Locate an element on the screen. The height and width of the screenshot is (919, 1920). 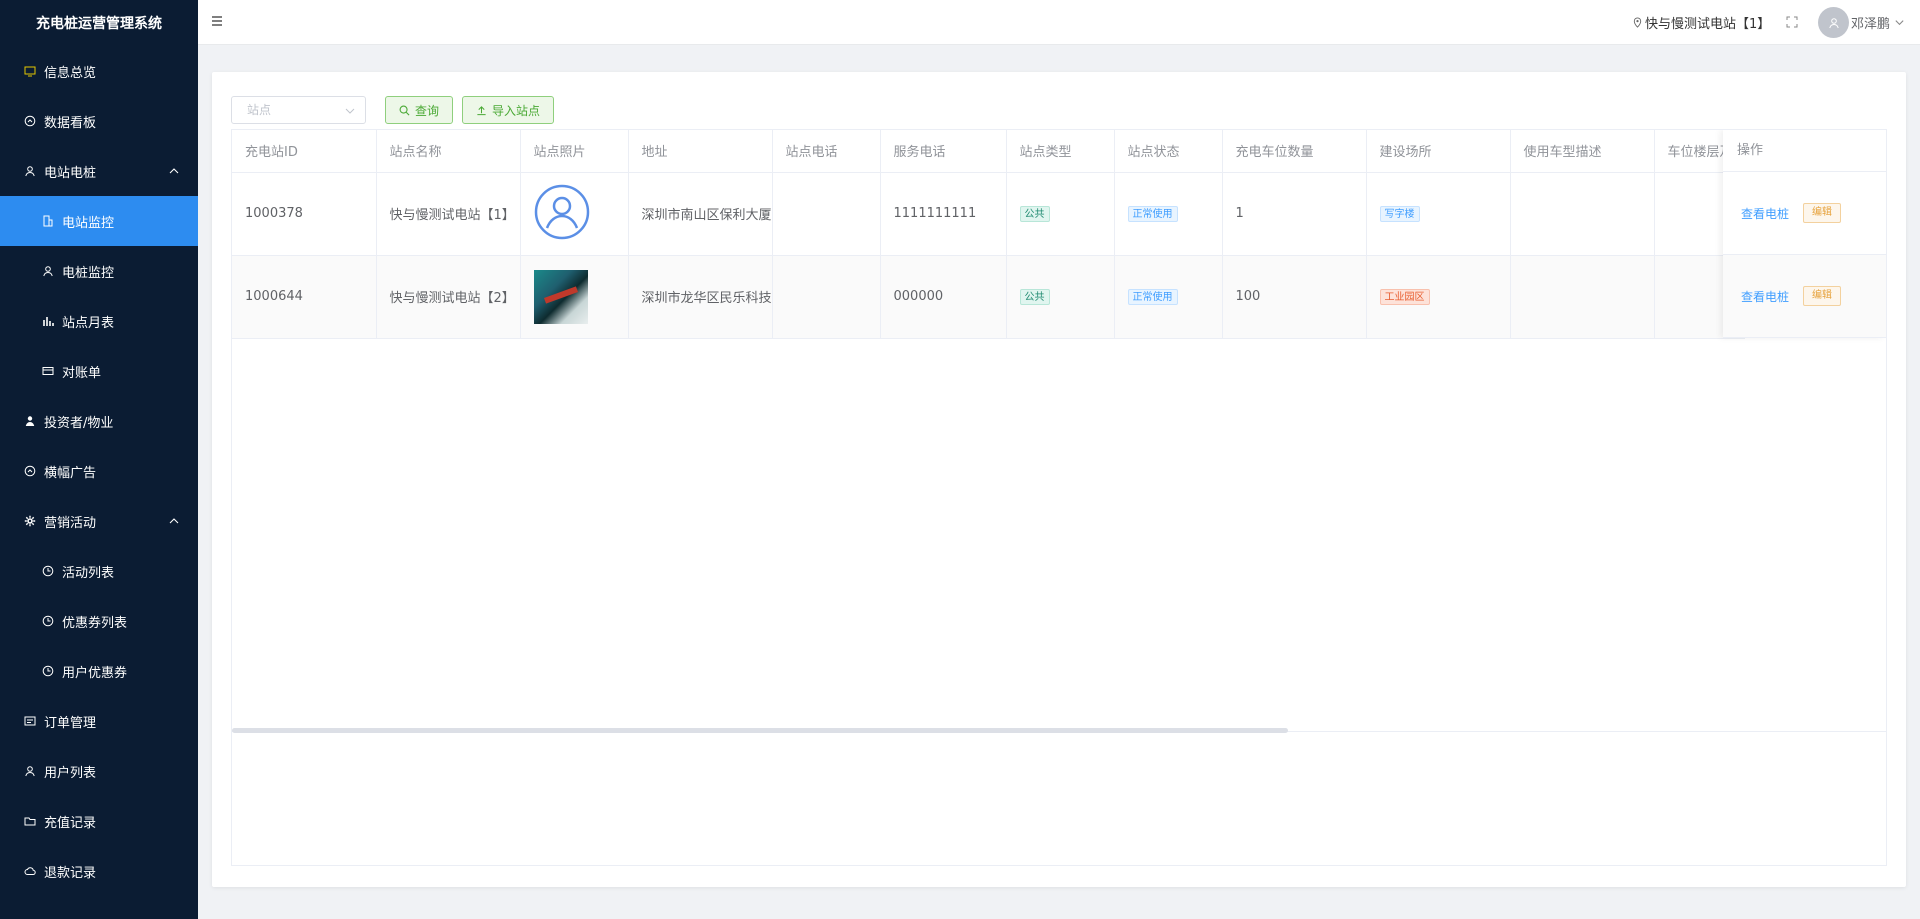
sidebar-item: 退款记录 is located at coordinates (99, 871).